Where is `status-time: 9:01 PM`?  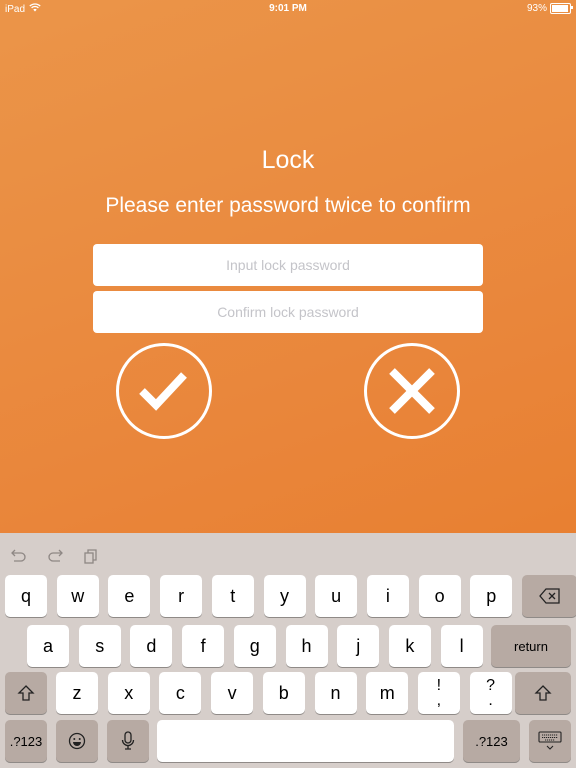 status-time: 9:01 PM is located at coordinates (288, 8).